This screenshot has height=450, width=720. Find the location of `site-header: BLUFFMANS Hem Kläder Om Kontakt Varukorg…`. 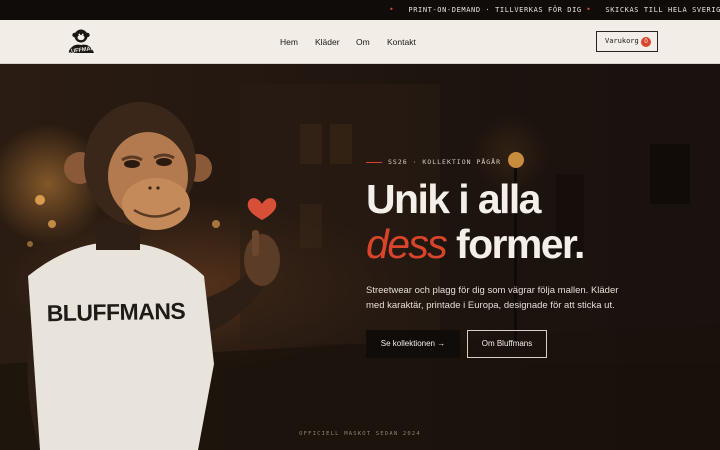

site-header: BLUFFMANS Hem Kläder Om Kontakt Varukorg… is located at coordinates (360, 42).